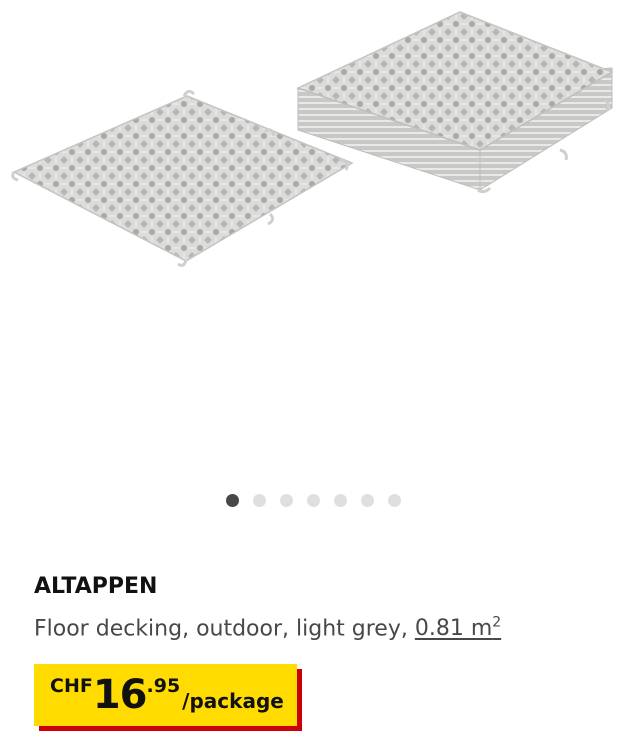  I want to click on unit-measure-link: 0.81 m2, so click(458, 628).